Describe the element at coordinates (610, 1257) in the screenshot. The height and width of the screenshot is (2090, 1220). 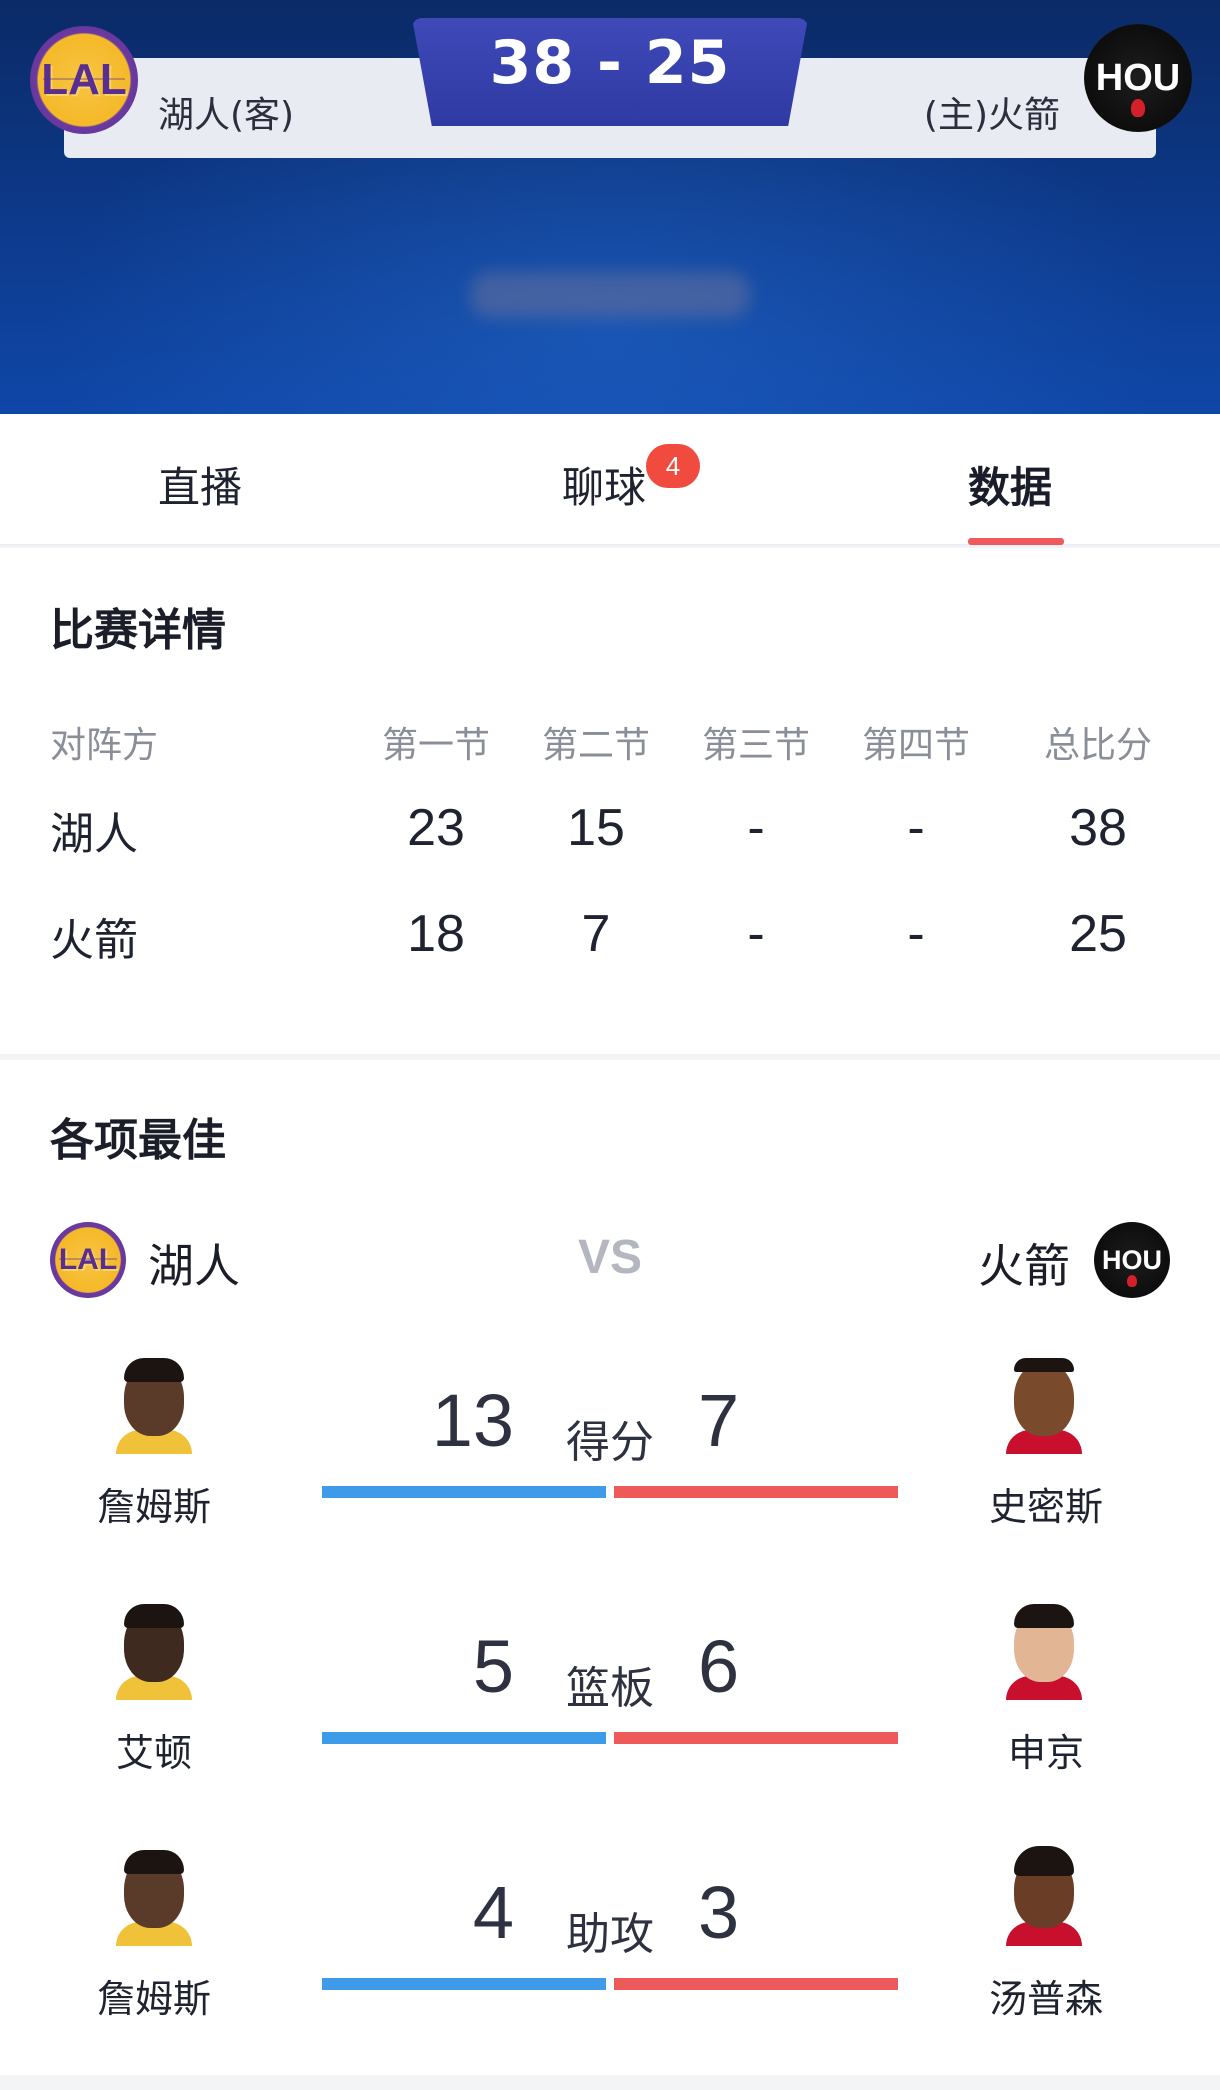
I see `vs-label: VS` at that location.